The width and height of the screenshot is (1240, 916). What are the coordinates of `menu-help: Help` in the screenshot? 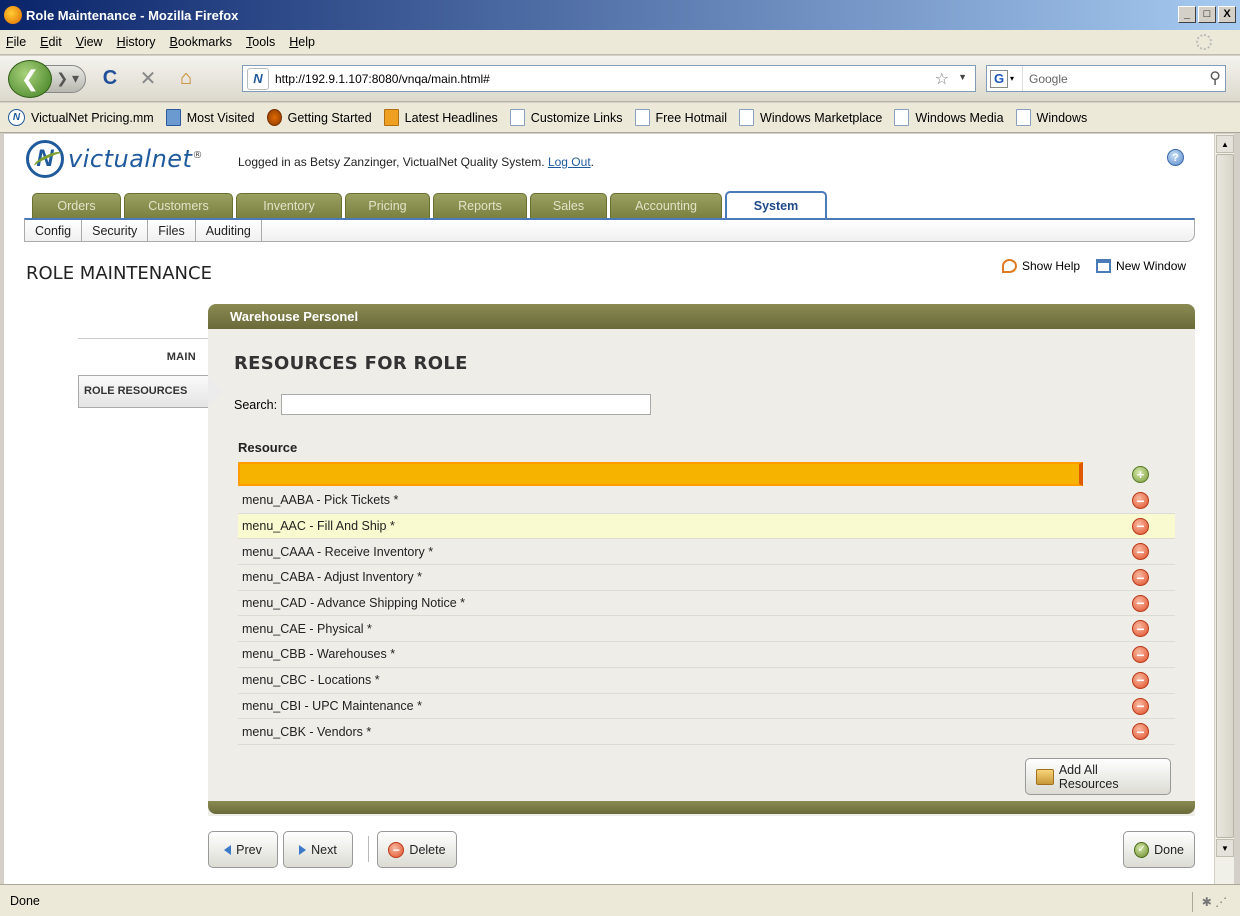 It's located at (302, 42).